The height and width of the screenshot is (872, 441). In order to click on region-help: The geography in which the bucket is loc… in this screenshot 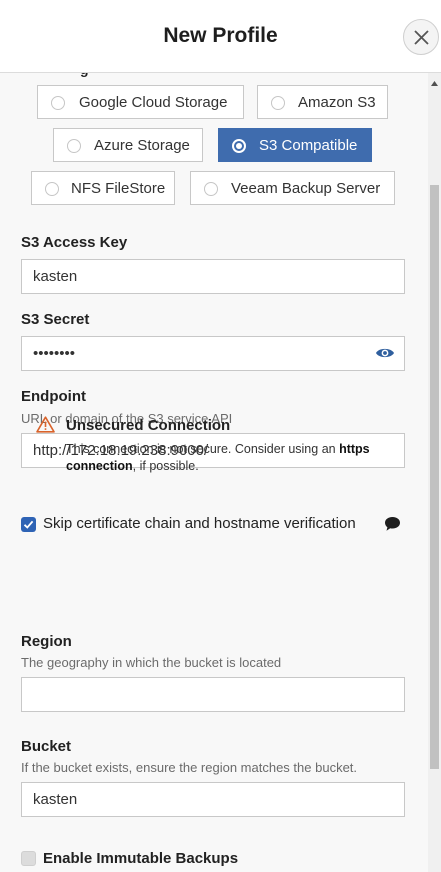, I will do `click(151, 662)`.